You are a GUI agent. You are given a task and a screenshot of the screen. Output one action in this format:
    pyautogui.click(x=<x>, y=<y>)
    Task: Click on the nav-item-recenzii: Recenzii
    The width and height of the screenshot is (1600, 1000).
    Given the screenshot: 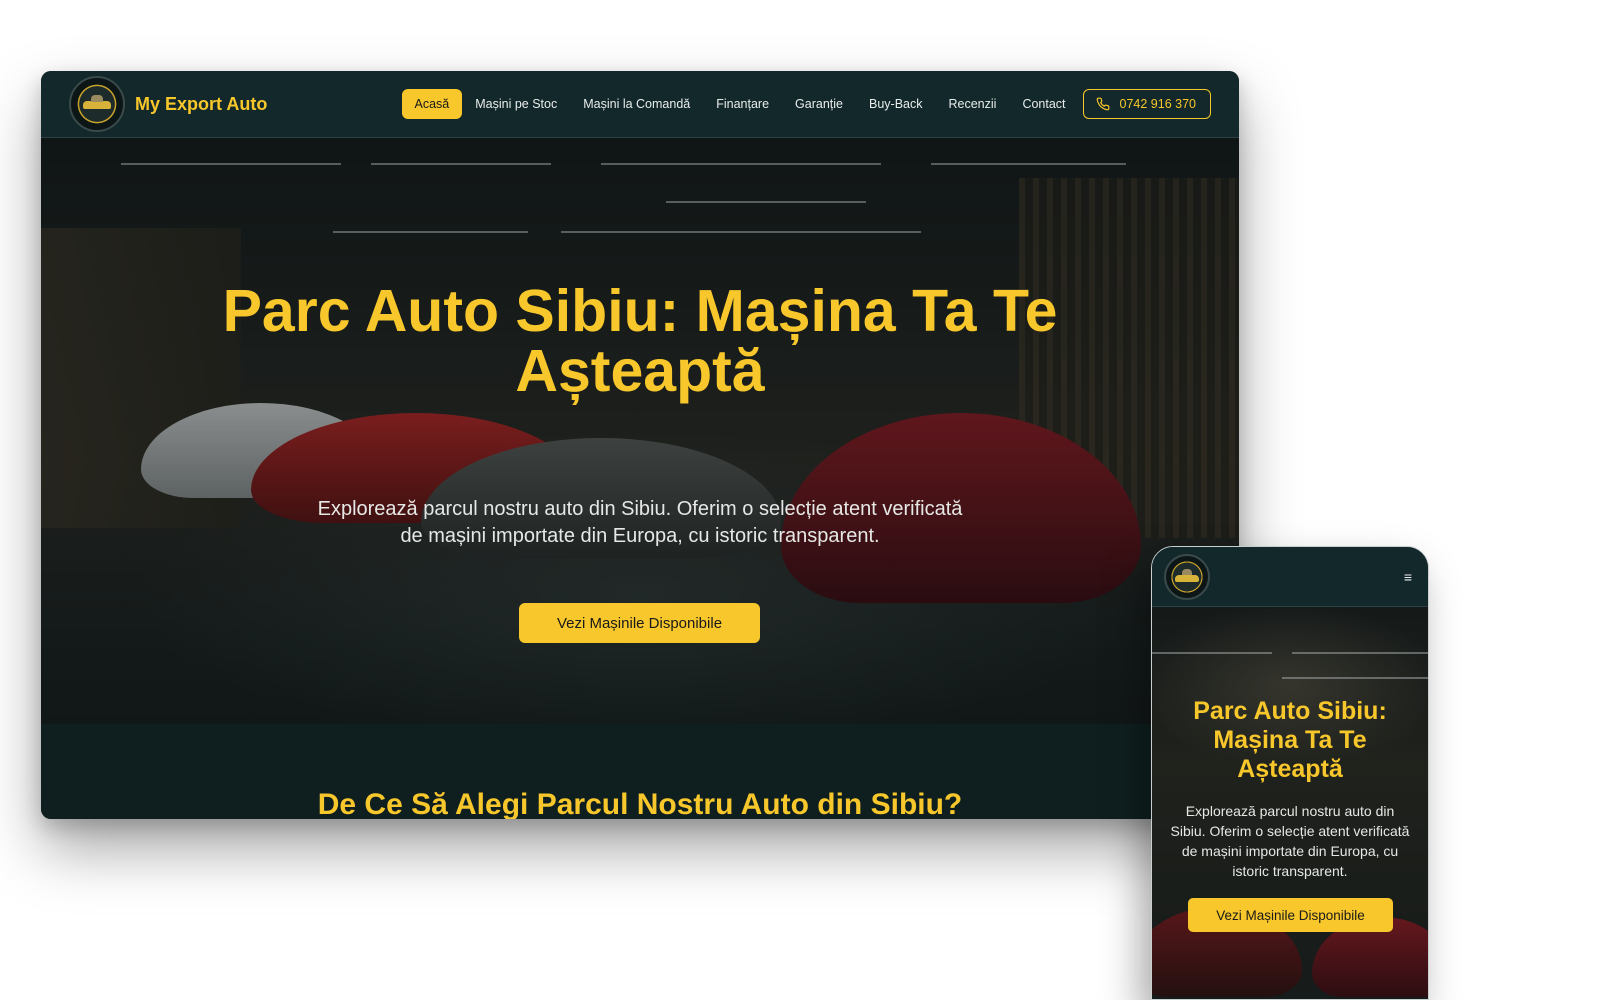 What is the action you would take?
    pyautogui.click(x=973, y=104)
    